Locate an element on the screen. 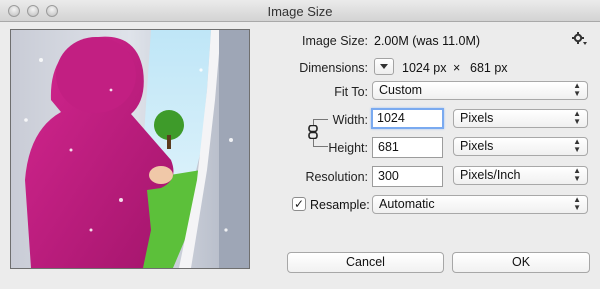 The width and height of the screenshot is (600, 289). cancel-button: Cancel is located at coordinates (365, 262).